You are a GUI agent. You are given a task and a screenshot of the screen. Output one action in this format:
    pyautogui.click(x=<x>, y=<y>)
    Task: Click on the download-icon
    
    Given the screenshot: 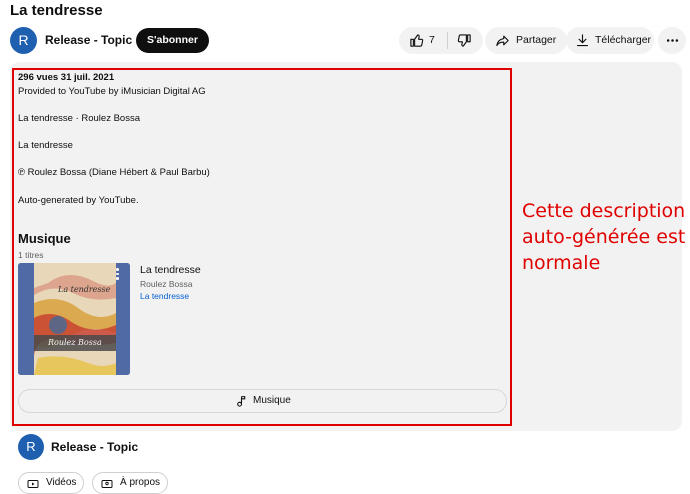 What is the action you would take?
    pyautogui.click(x=582, y=40)
    